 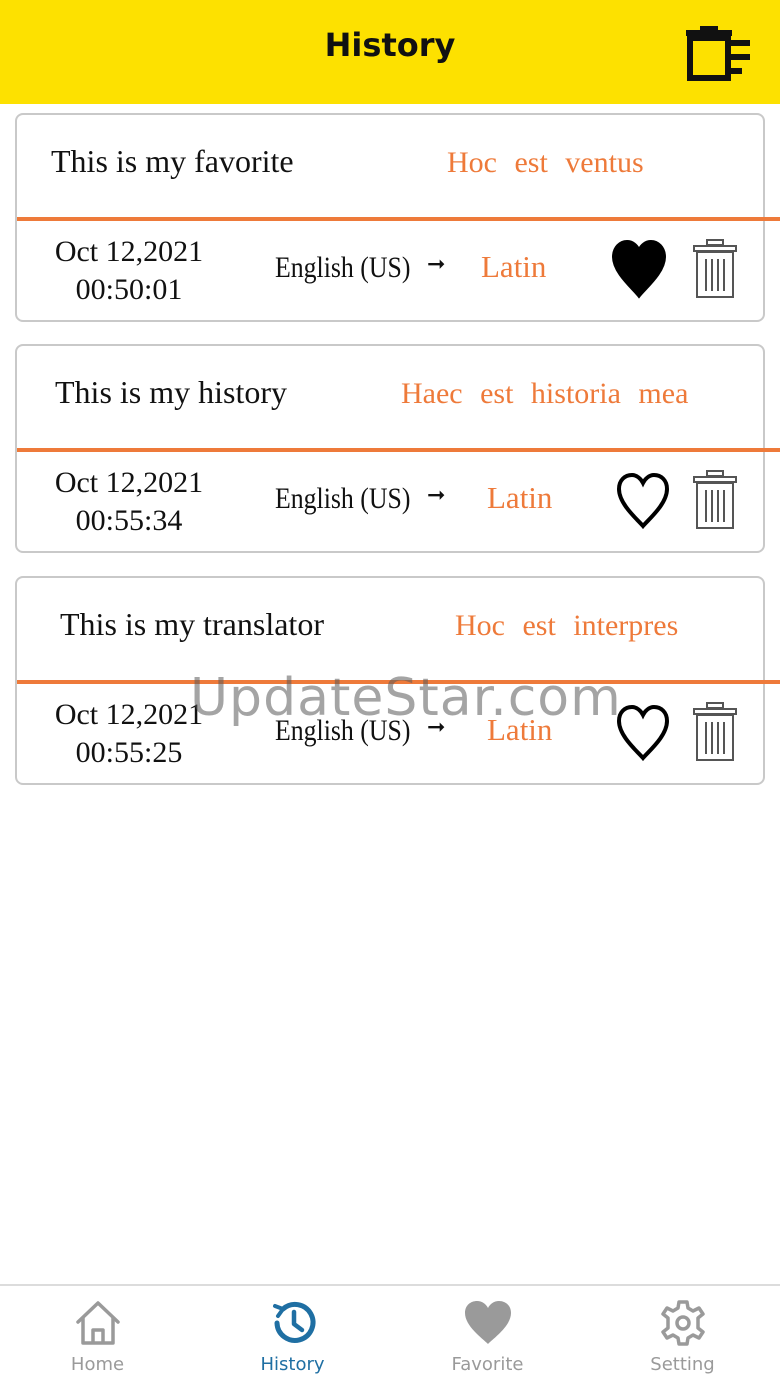 What do you see at coordinates (292, 1364) in the screenshot?
I see `tab-history-label: History` at bounding box center [292, 1364].